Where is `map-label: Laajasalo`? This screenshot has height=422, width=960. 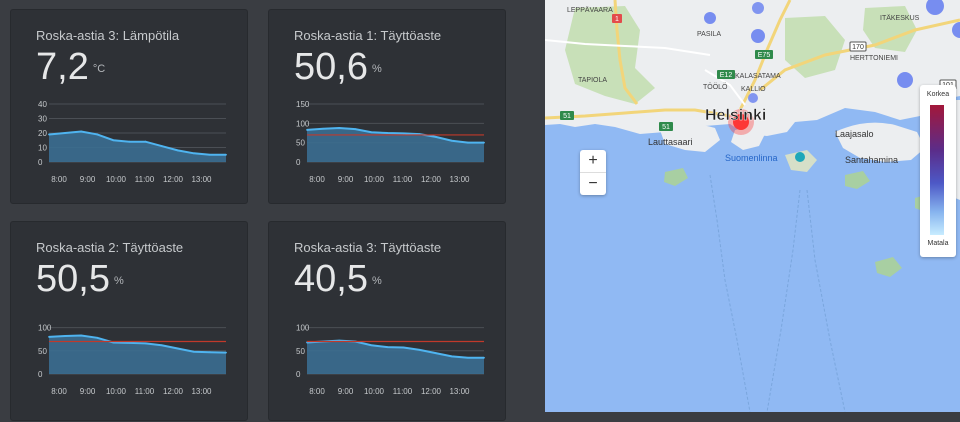 map-label: Laajasalo is located at coordinates (854, 134).